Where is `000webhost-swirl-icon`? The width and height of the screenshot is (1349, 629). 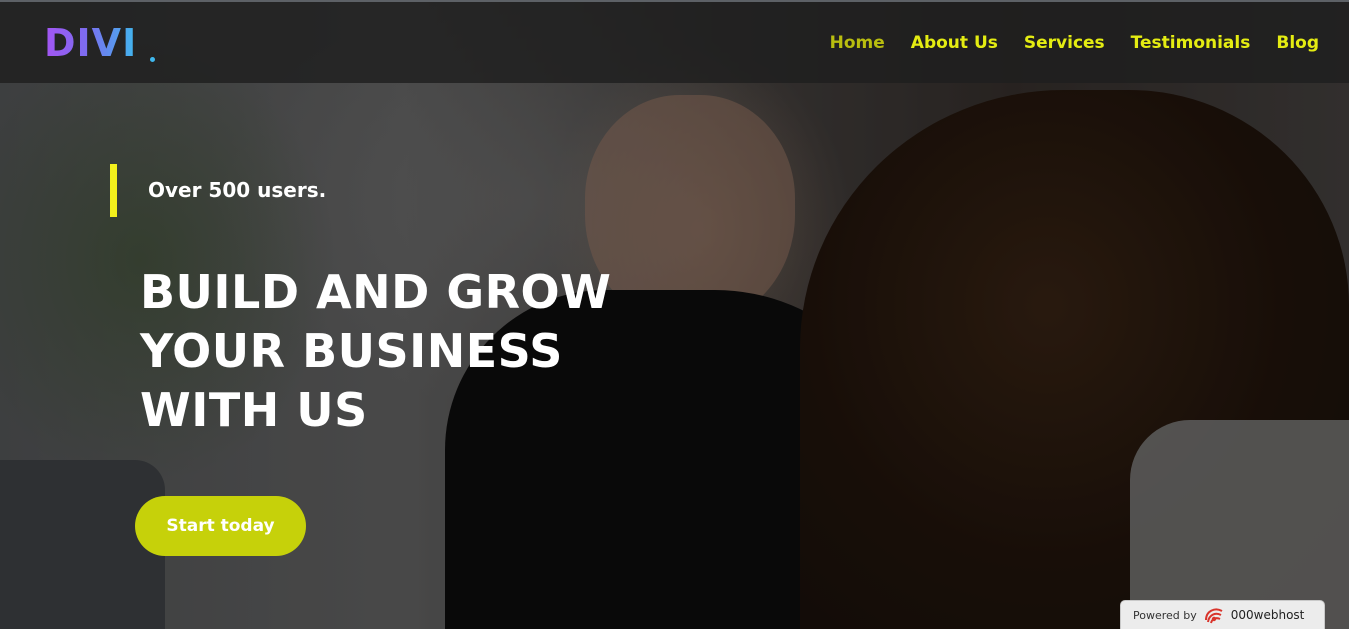
000webhost-swirl-icon is located at coordinates (1213, 616).